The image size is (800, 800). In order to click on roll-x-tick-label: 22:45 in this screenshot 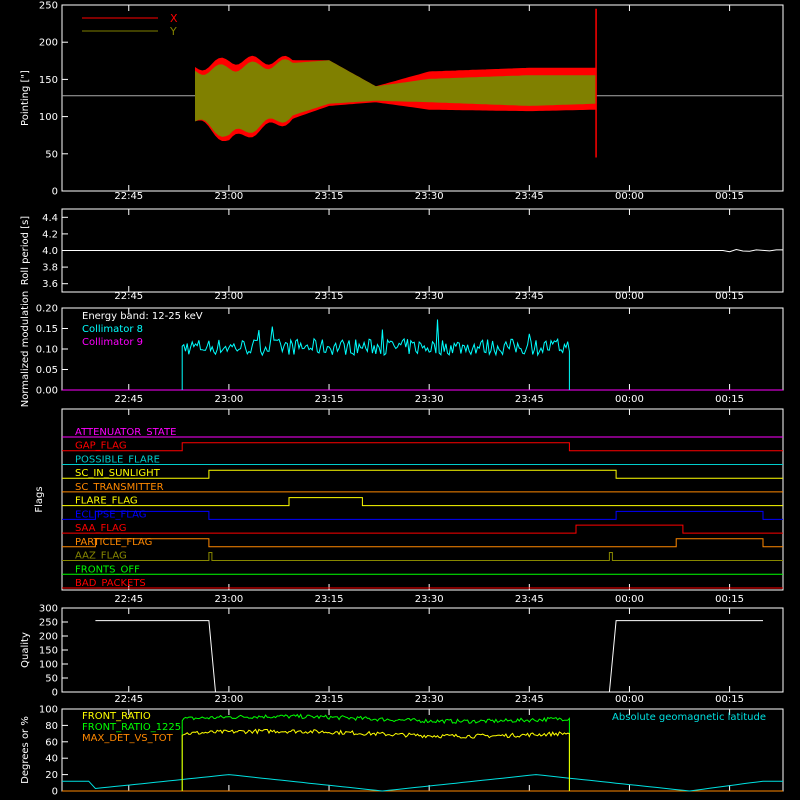, I will do `click(128, 296)`.